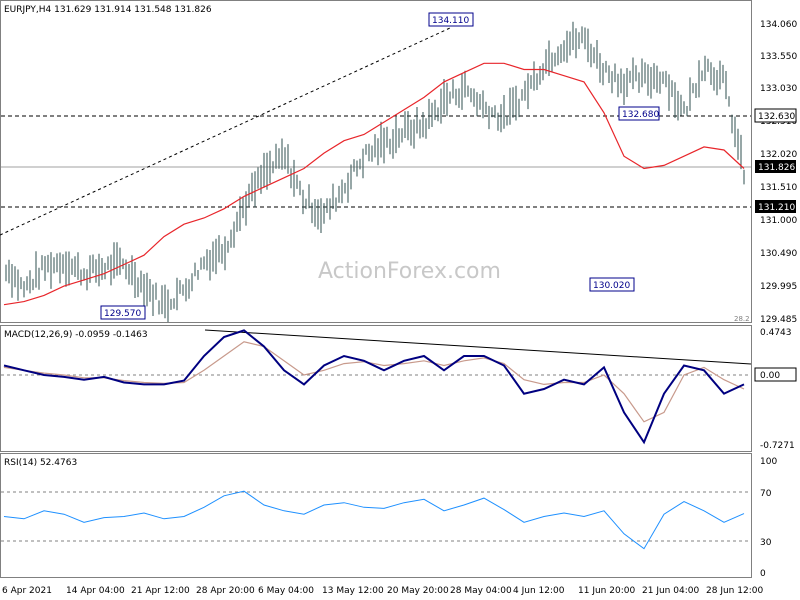 This screenshot has height=600, width=800. What do you see at coordinates (766, 543) in the screenshot?
I see `rsi-tick: 30` at bounding box center [766, 543].